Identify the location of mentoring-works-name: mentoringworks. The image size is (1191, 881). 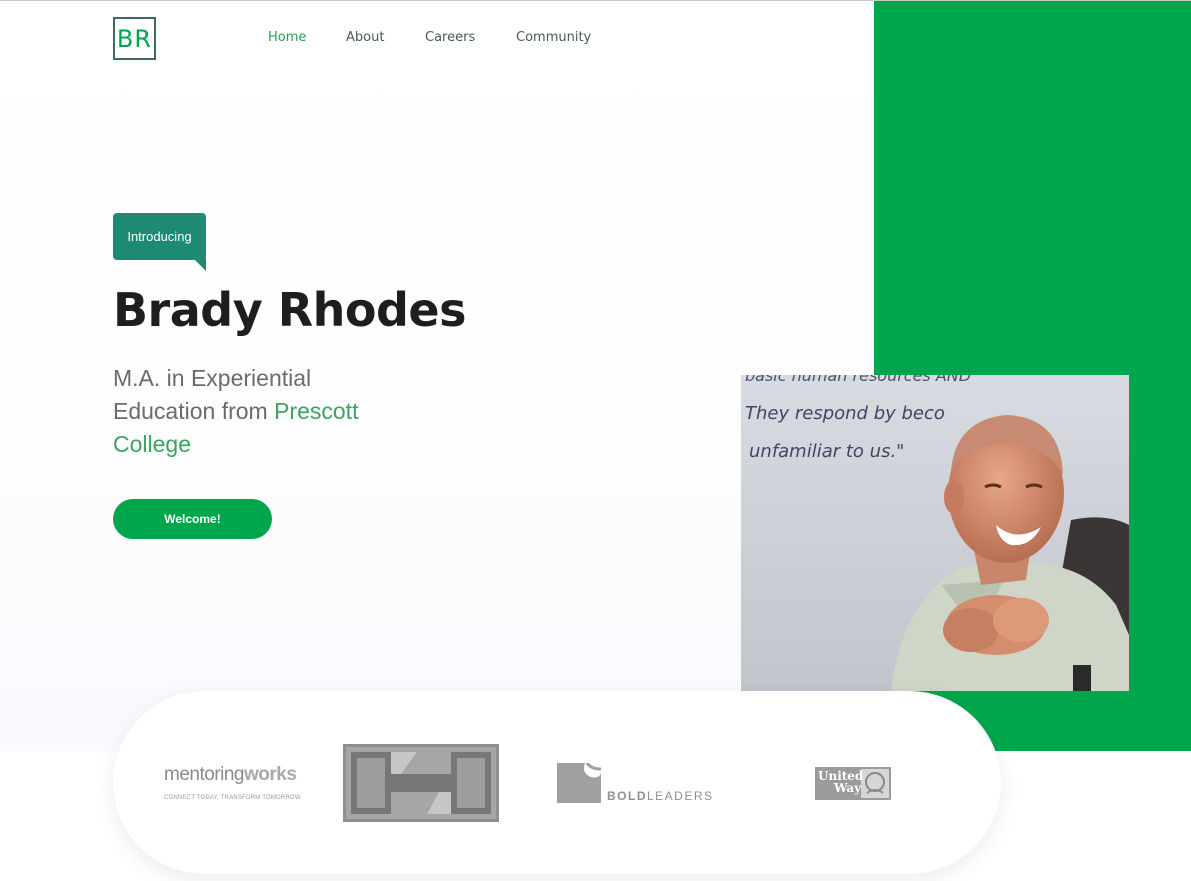
(230, 774).